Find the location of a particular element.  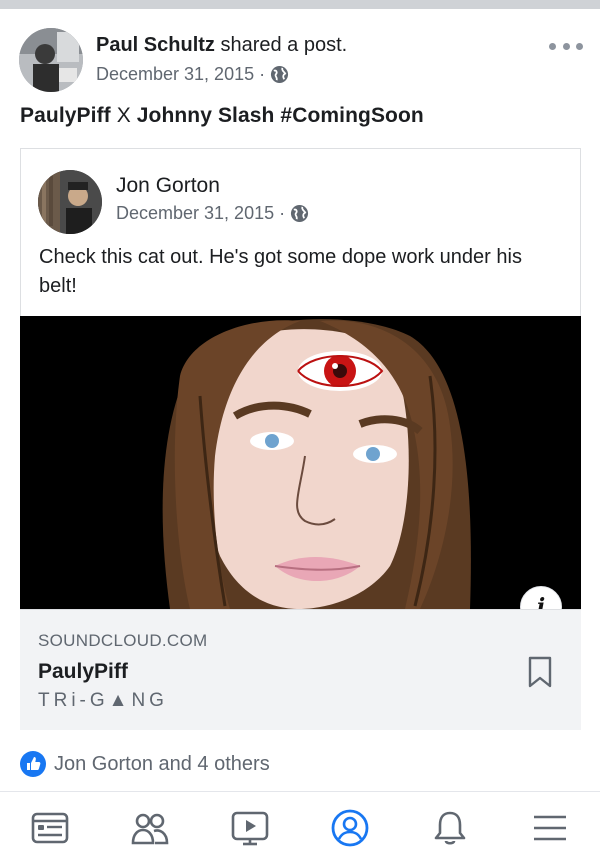

nav-friends is located at coordinates (150, 828).